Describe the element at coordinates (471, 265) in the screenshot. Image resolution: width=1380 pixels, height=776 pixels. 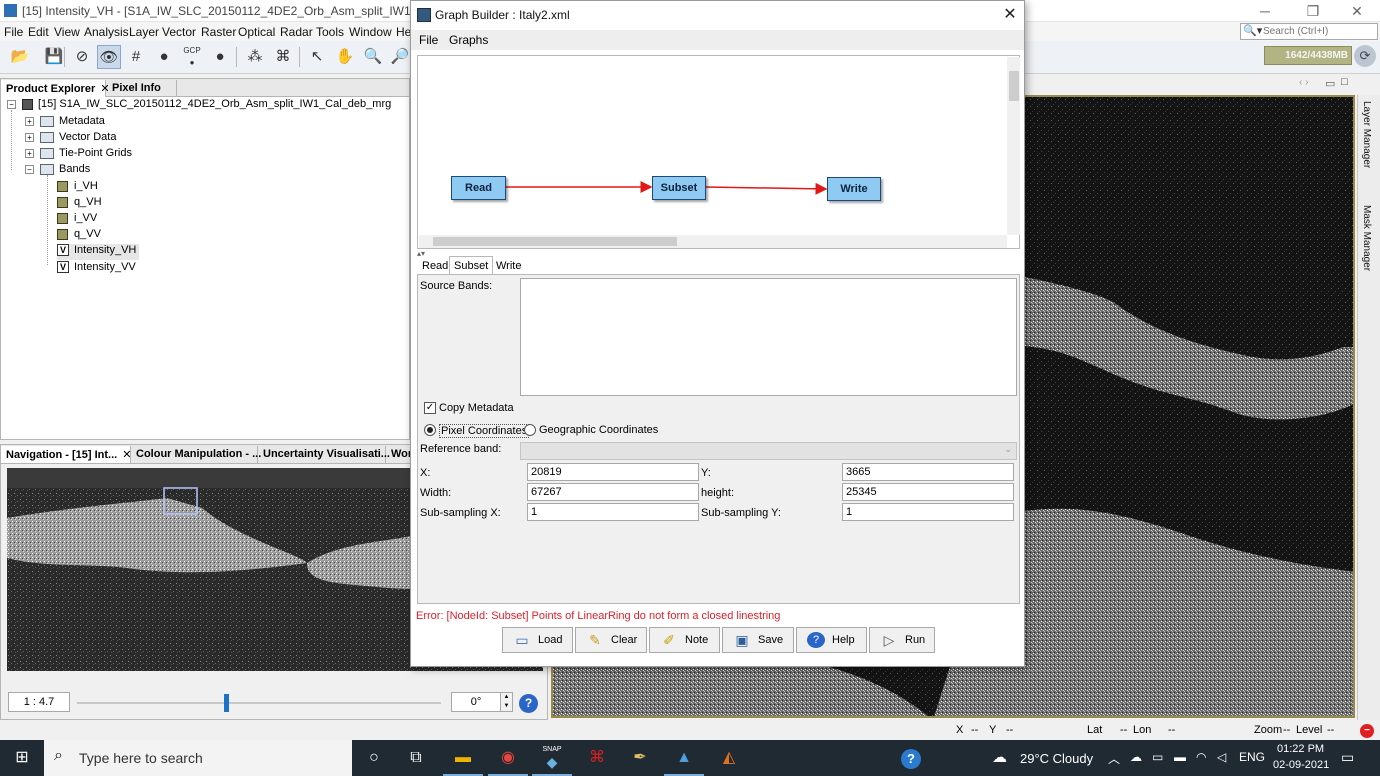
I see `tab-subset: Subset` at that location.